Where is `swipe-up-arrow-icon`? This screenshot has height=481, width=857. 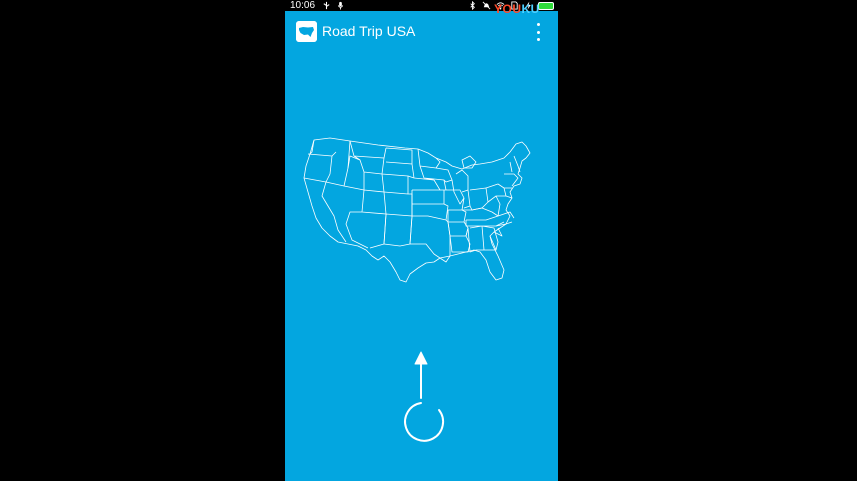
swipe-up-arrow-icon is located at coordinates (424, 396).